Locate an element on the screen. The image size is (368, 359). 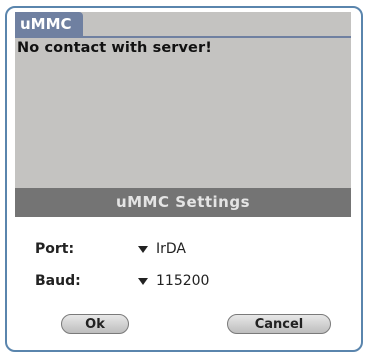
status-message: No contact with server! is located at coordinates (114, 48).